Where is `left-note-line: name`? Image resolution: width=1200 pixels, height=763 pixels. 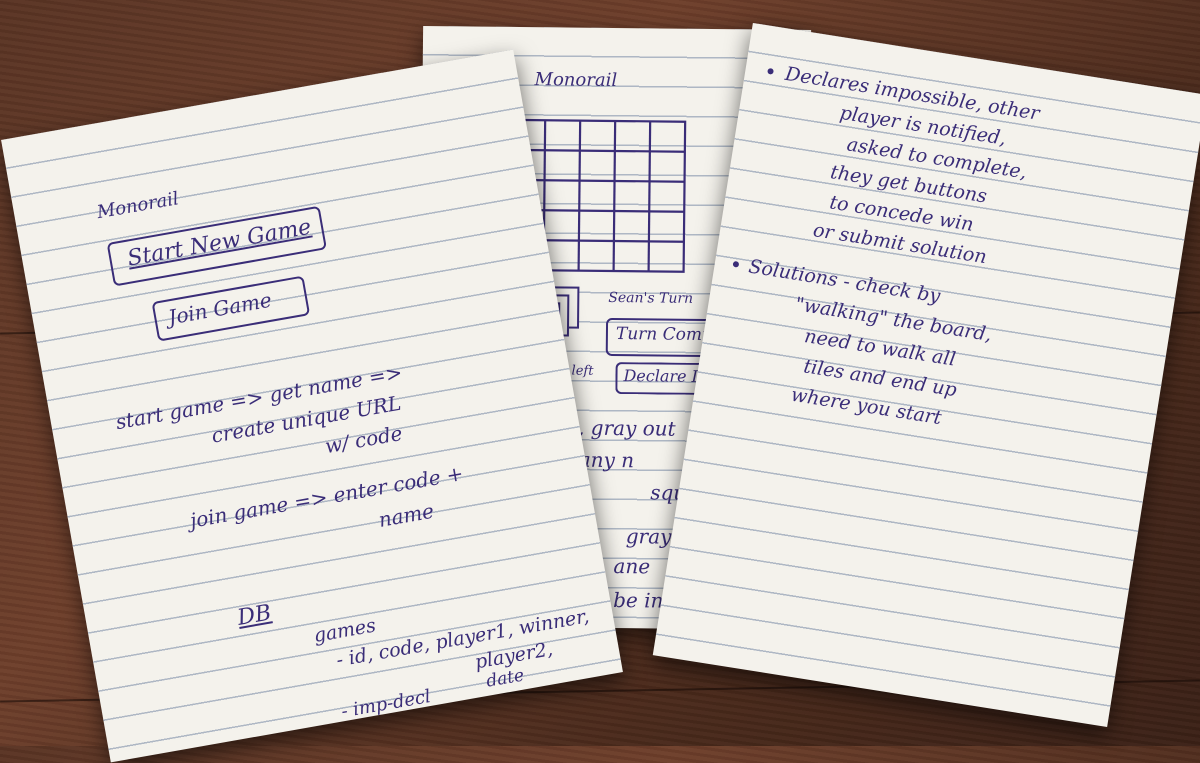
left-note-line: name is located at coordinates (406, 515).